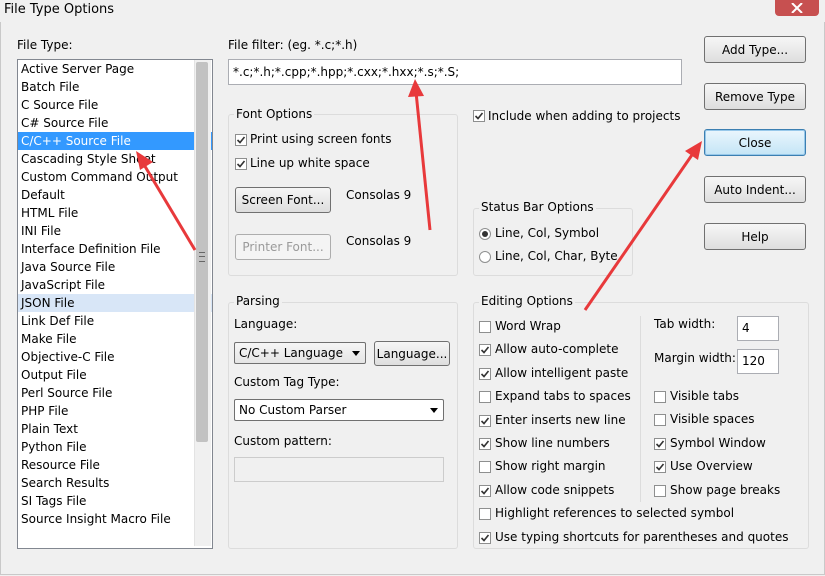 Image resolution: width=825 pixels, height=576 pixels. What do you see at coordinates (115, 429) in the screenshot?
I see `file-type-item: Plain Text` at bounding box center [115, 429].